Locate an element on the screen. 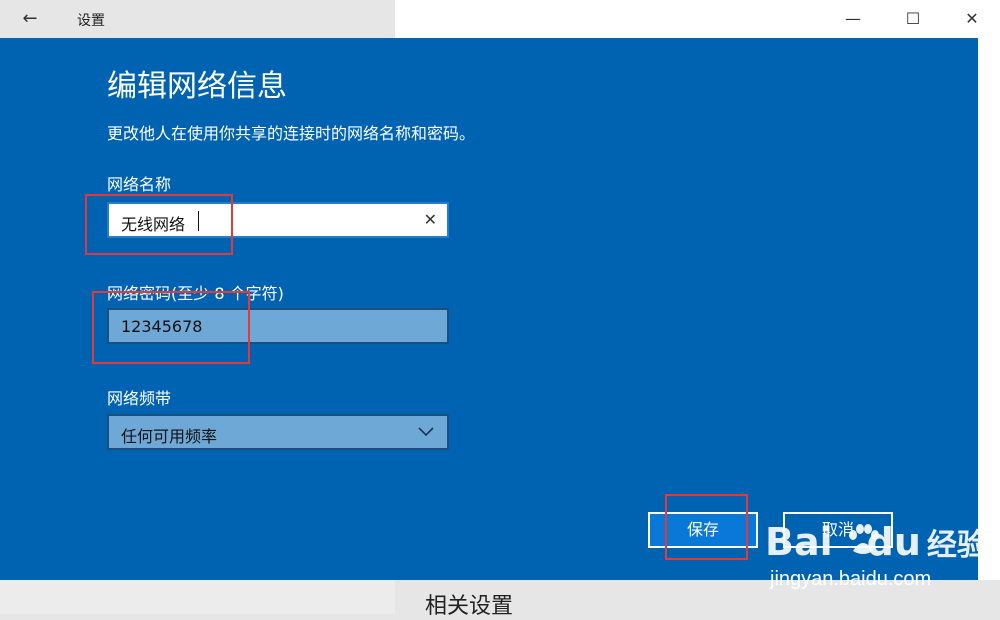  watermark-cn-text: 经验 is located at coordinates (956, 545).